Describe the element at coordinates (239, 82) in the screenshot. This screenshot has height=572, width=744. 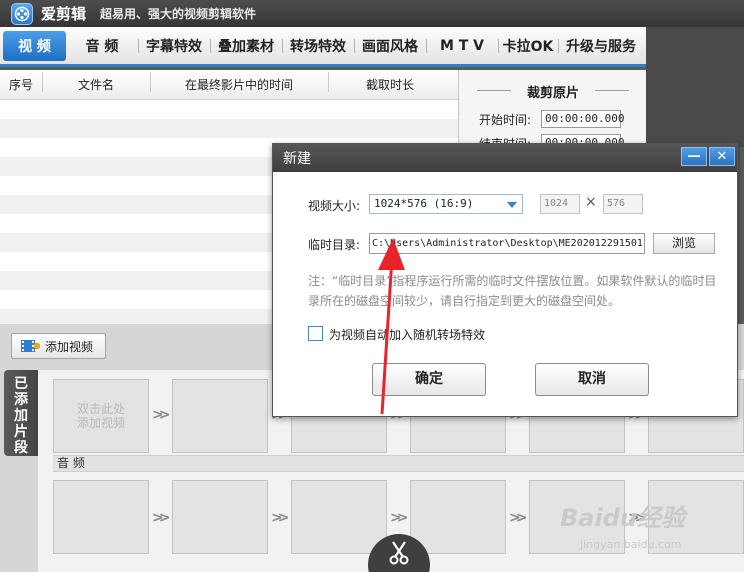
I see `column-header-timeline-time: 在最终影片中的时间` at that location.